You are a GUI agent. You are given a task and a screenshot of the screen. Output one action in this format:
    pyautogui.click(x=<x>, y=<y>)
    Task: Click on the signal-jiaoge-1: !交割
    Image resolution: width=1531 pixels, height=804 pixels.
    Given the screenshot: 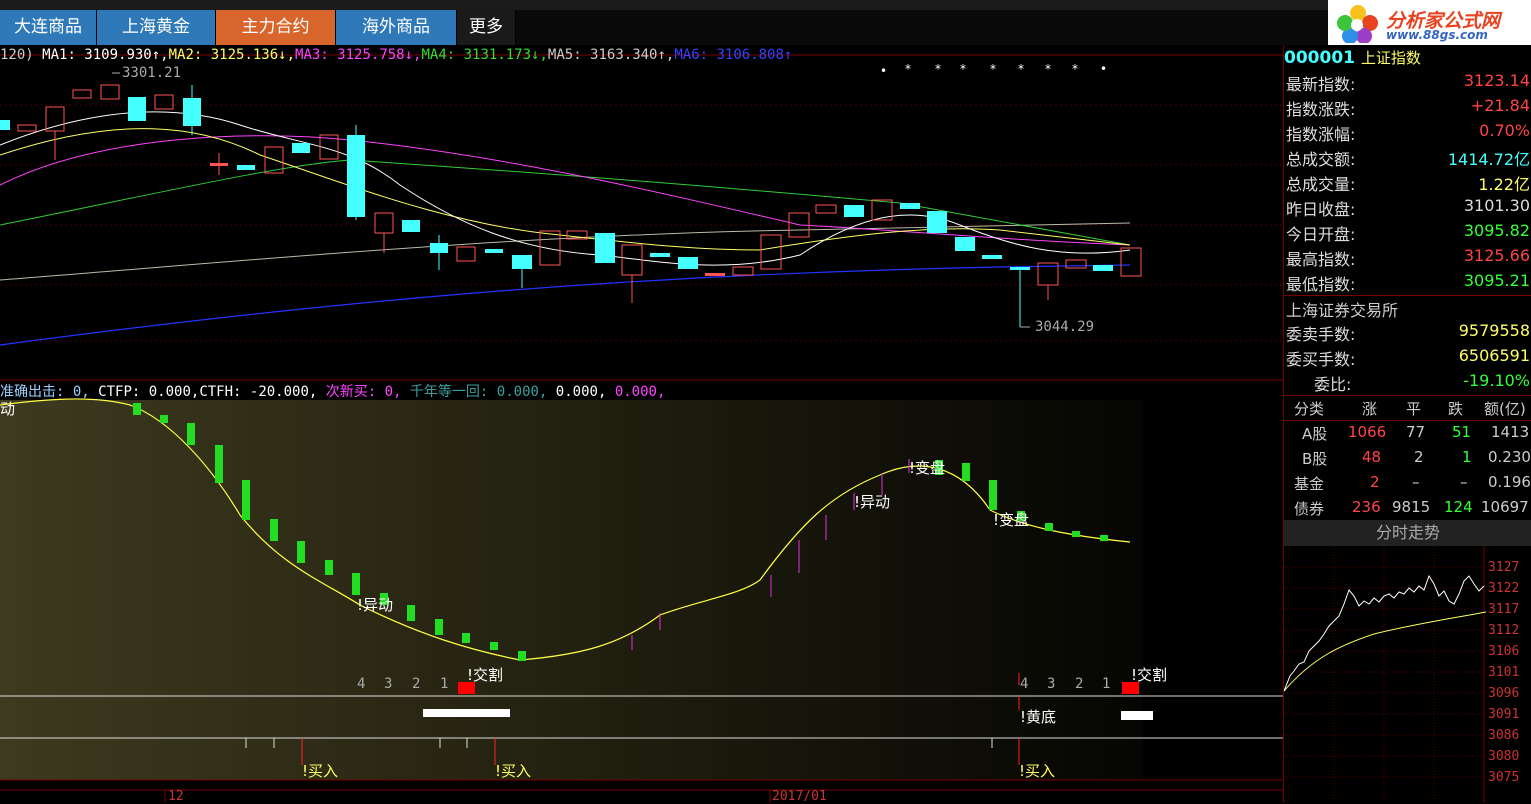 What is the action you would take?
    pyautogui.click(x=485, y=675)
    